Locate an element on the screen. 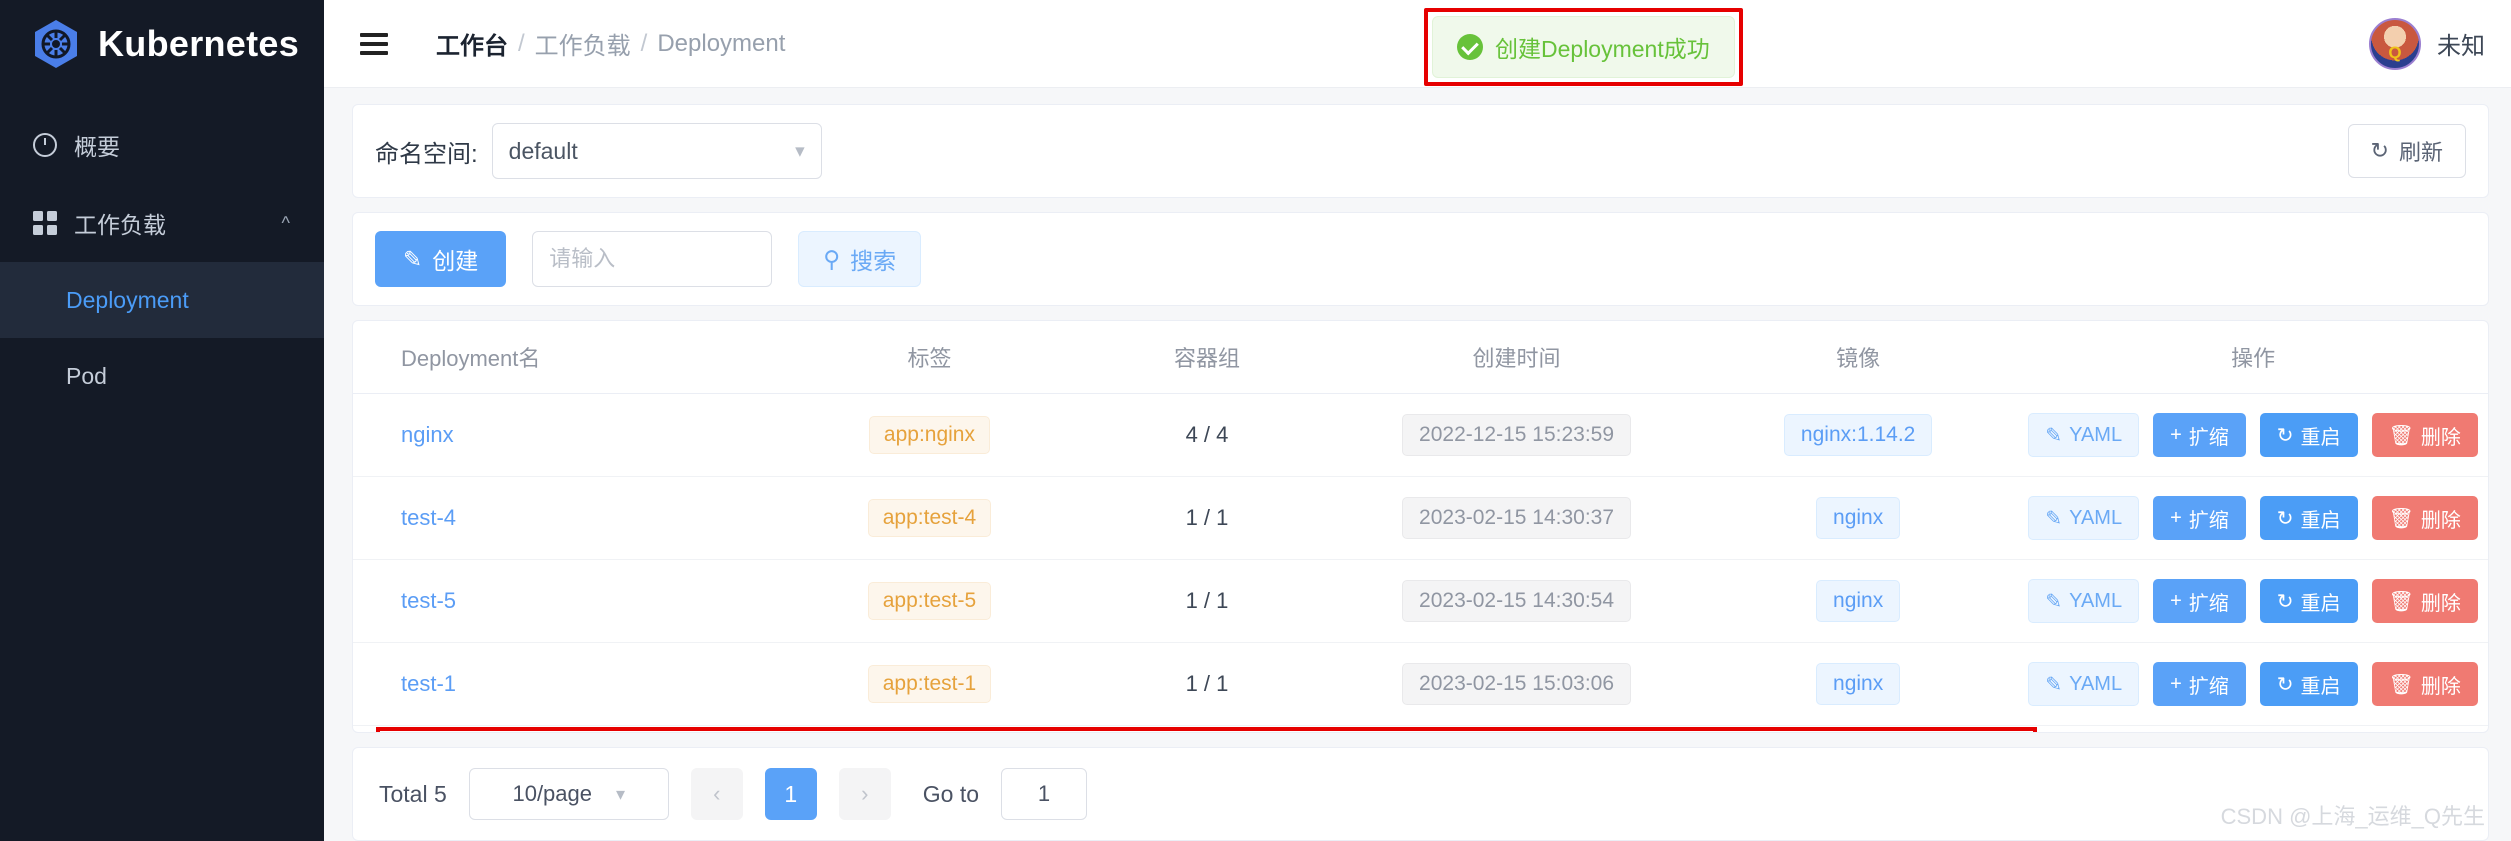 The image size is (2511, 841). cell-created: 2022-12-15 15:23:59 is located at coordinates (1517, 435).